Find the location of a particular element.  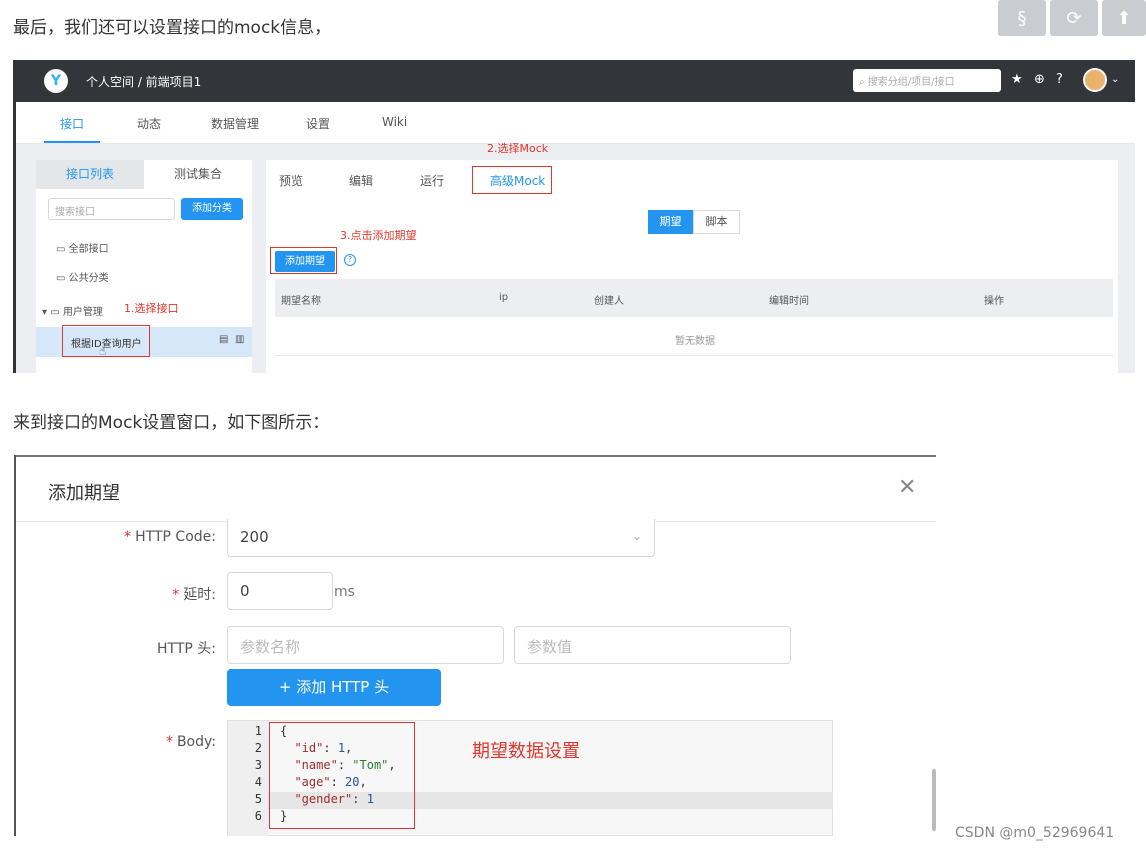

article-paragraph-1: 最后，我们还可以设置接口的mock信息， is located at coordinates (172, 28).